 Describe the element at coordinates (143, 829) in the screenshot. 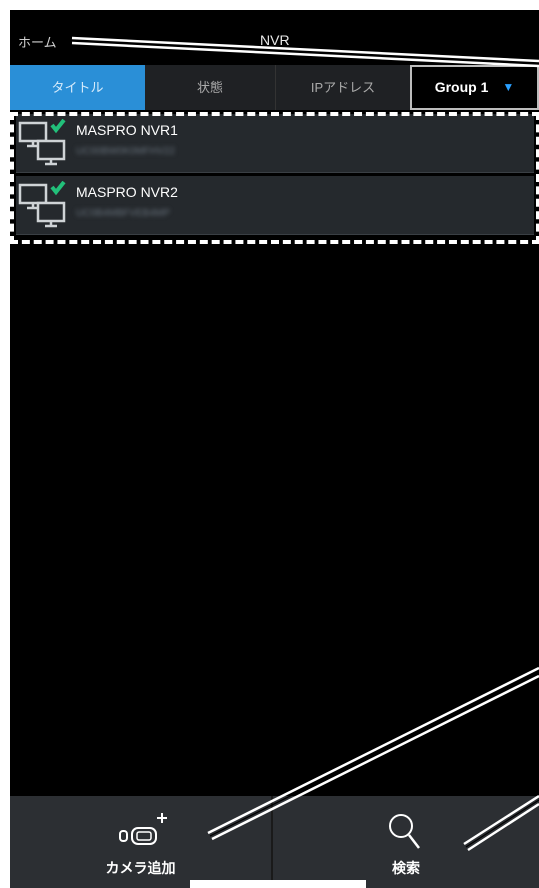

I see `add-camera-icon` at that location.